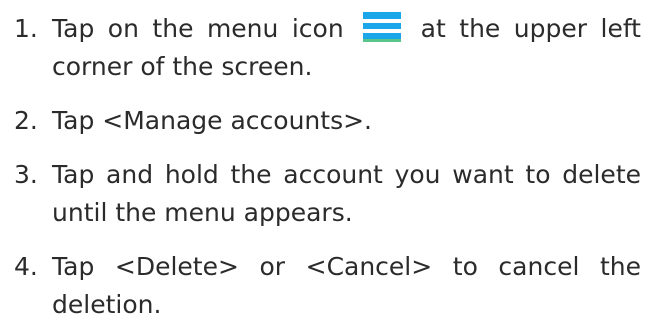 The image size is (649, 324). Describe the element at coordinates (26, 174) in the screenshot. I see `step-number: 3.` at that location.